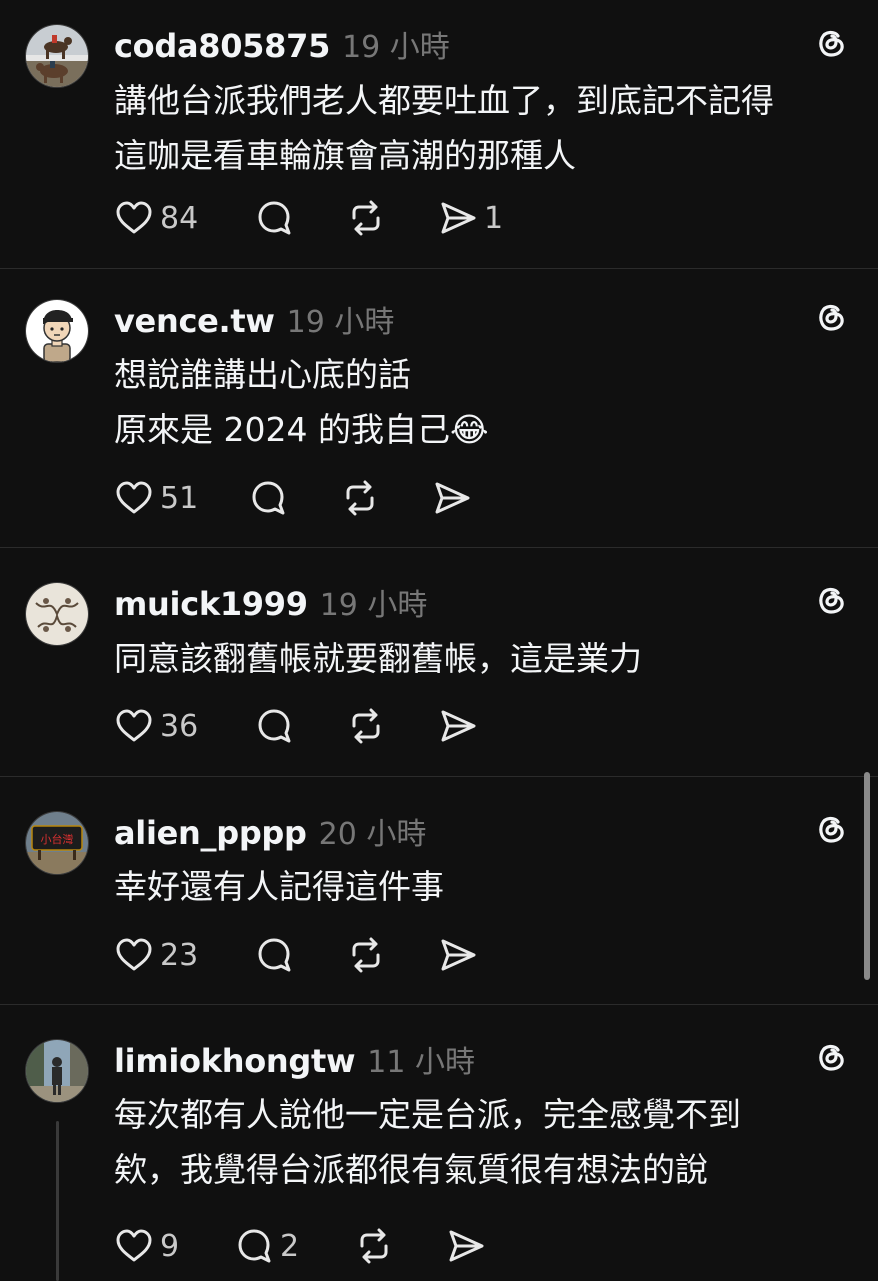 Image resolution: width=878 pixels, height=1281 pixels. Describe the element at coordinates (222, 46) in the screenshot. I see `username: coda805875` at that location.